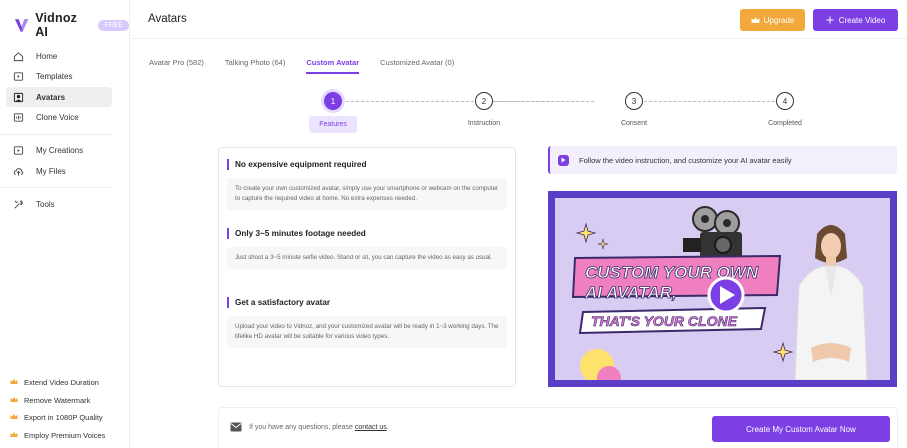  Describe the element at coordinates (634, 101) in the screenshot. I see `step-number: 3` at that location.